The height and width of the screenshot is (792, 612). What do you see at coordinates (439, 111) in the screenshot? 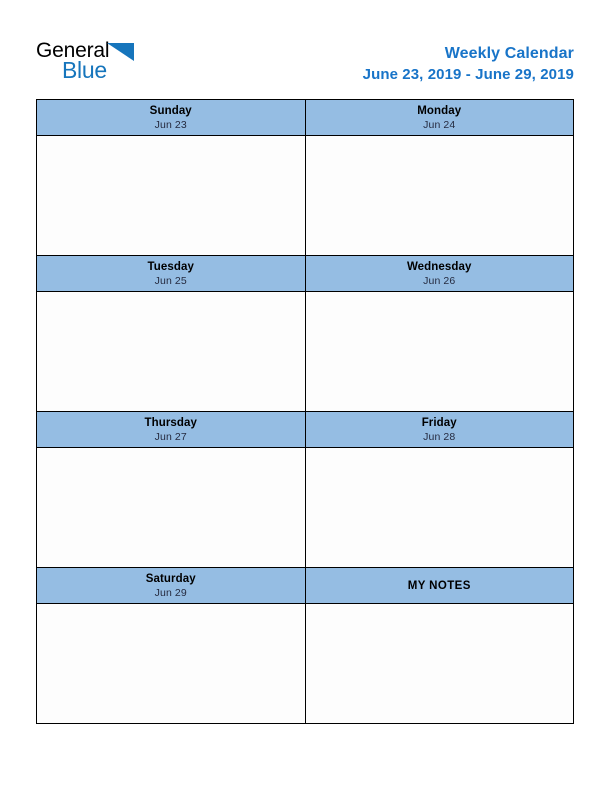
I see `day-name-label: Monday` at bounding box center [439, 111].